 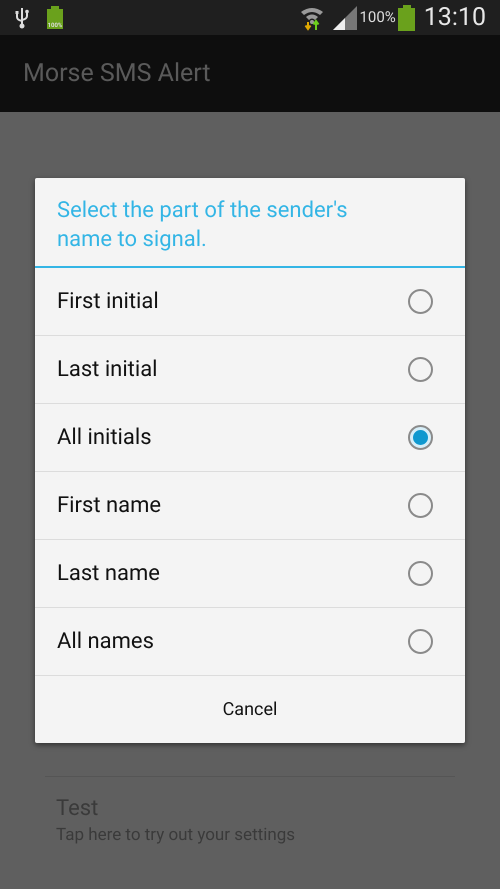 What do you see at coordinates (107, 370) in the screenshot?
I see `option-label: Last initial` at bounding box center [107, 370].